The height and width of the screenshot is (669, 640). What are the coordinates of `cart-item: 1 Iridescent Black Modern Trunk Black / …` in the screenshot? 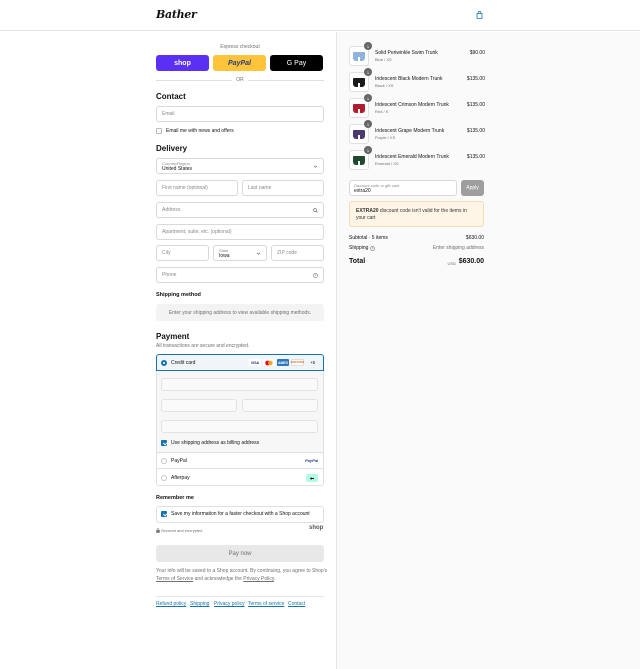 It's located at (417, 80).